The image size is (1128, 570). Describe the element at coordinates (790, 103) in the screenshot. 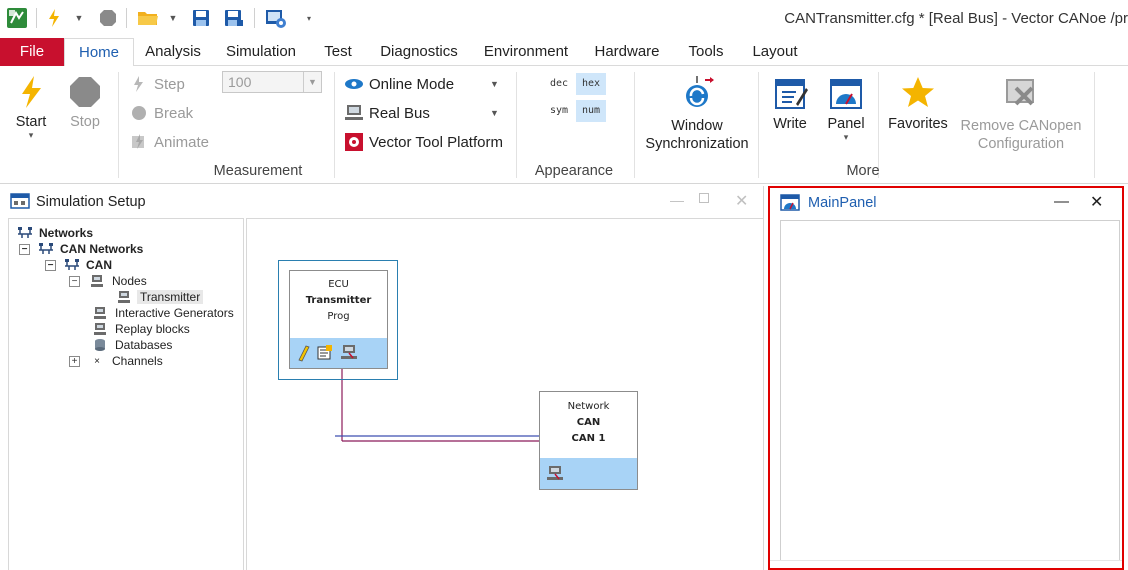

I see `write-button: Write` at that location.